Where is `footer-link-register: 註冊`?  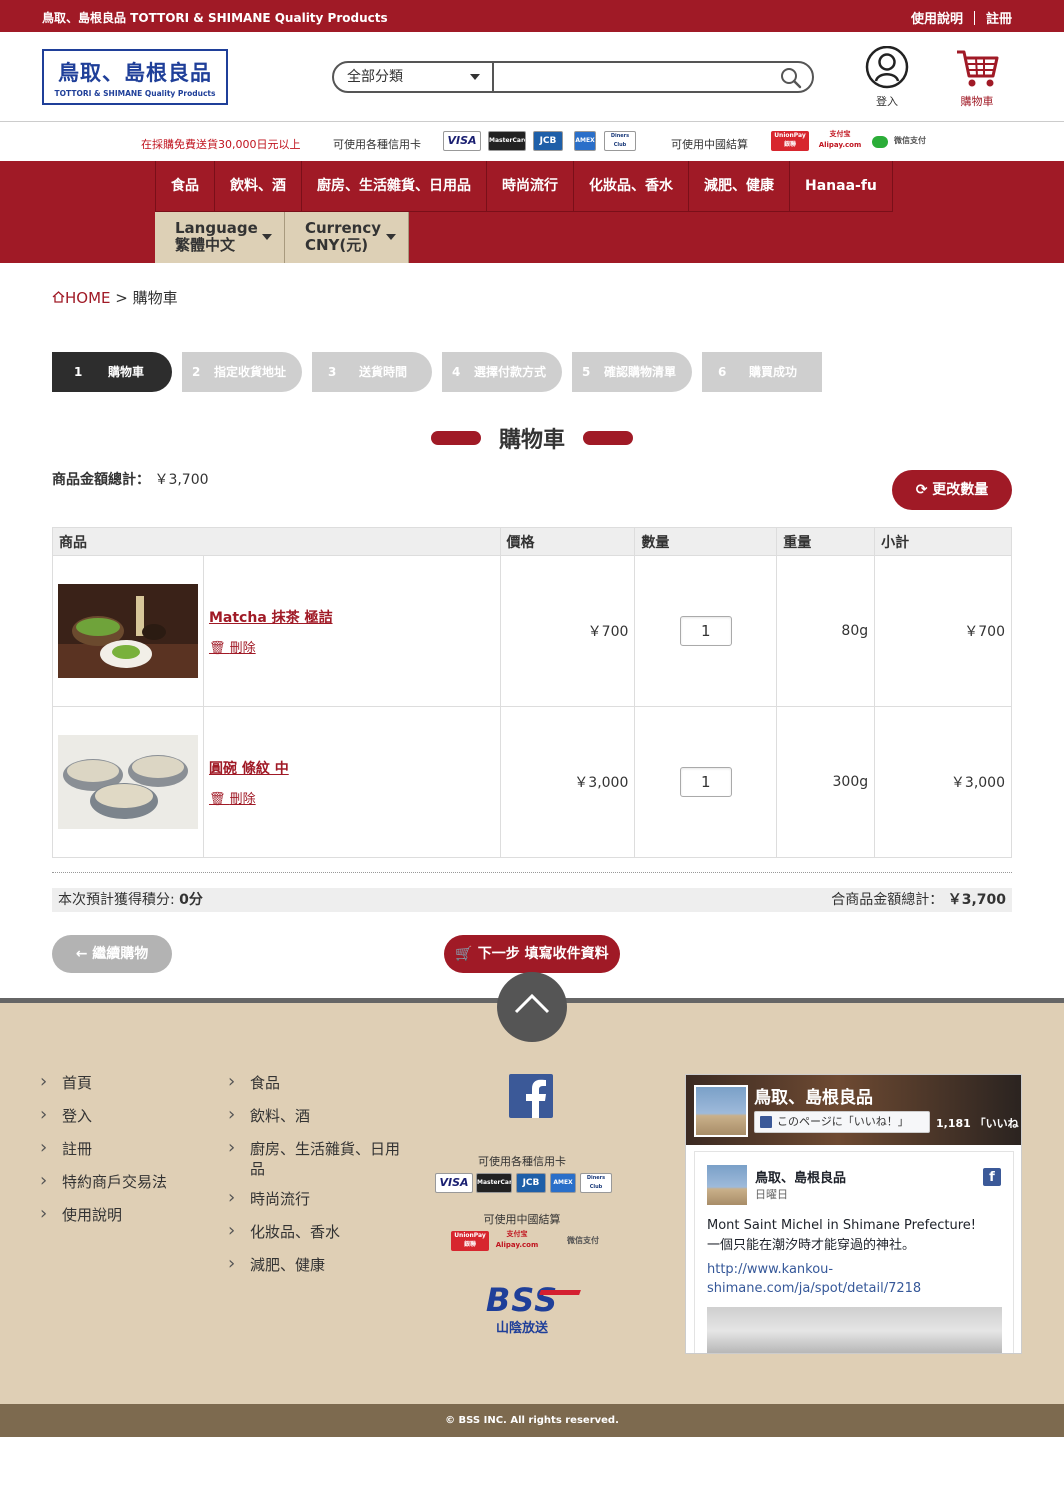
footer-link-register: 註冊 is located at coordinates (103, 1155).